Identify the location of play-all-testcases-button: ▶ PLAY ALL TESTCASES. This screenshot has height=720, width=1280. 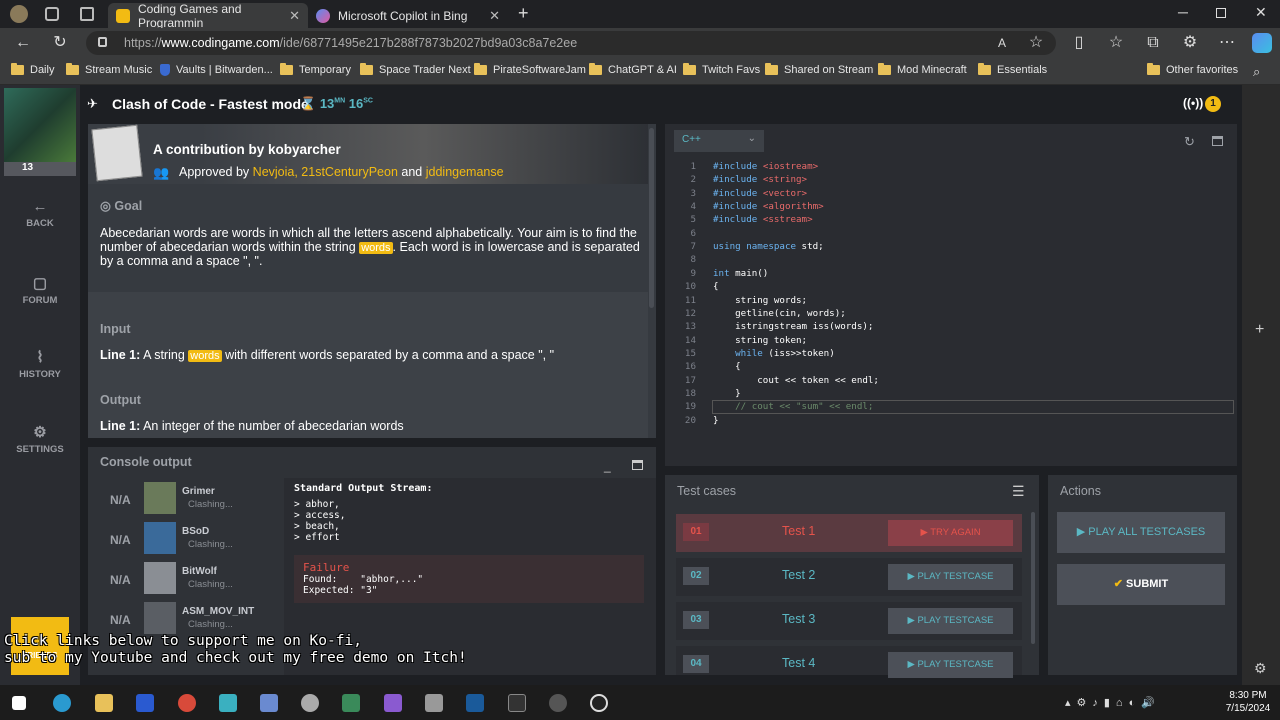
(1141, 532).